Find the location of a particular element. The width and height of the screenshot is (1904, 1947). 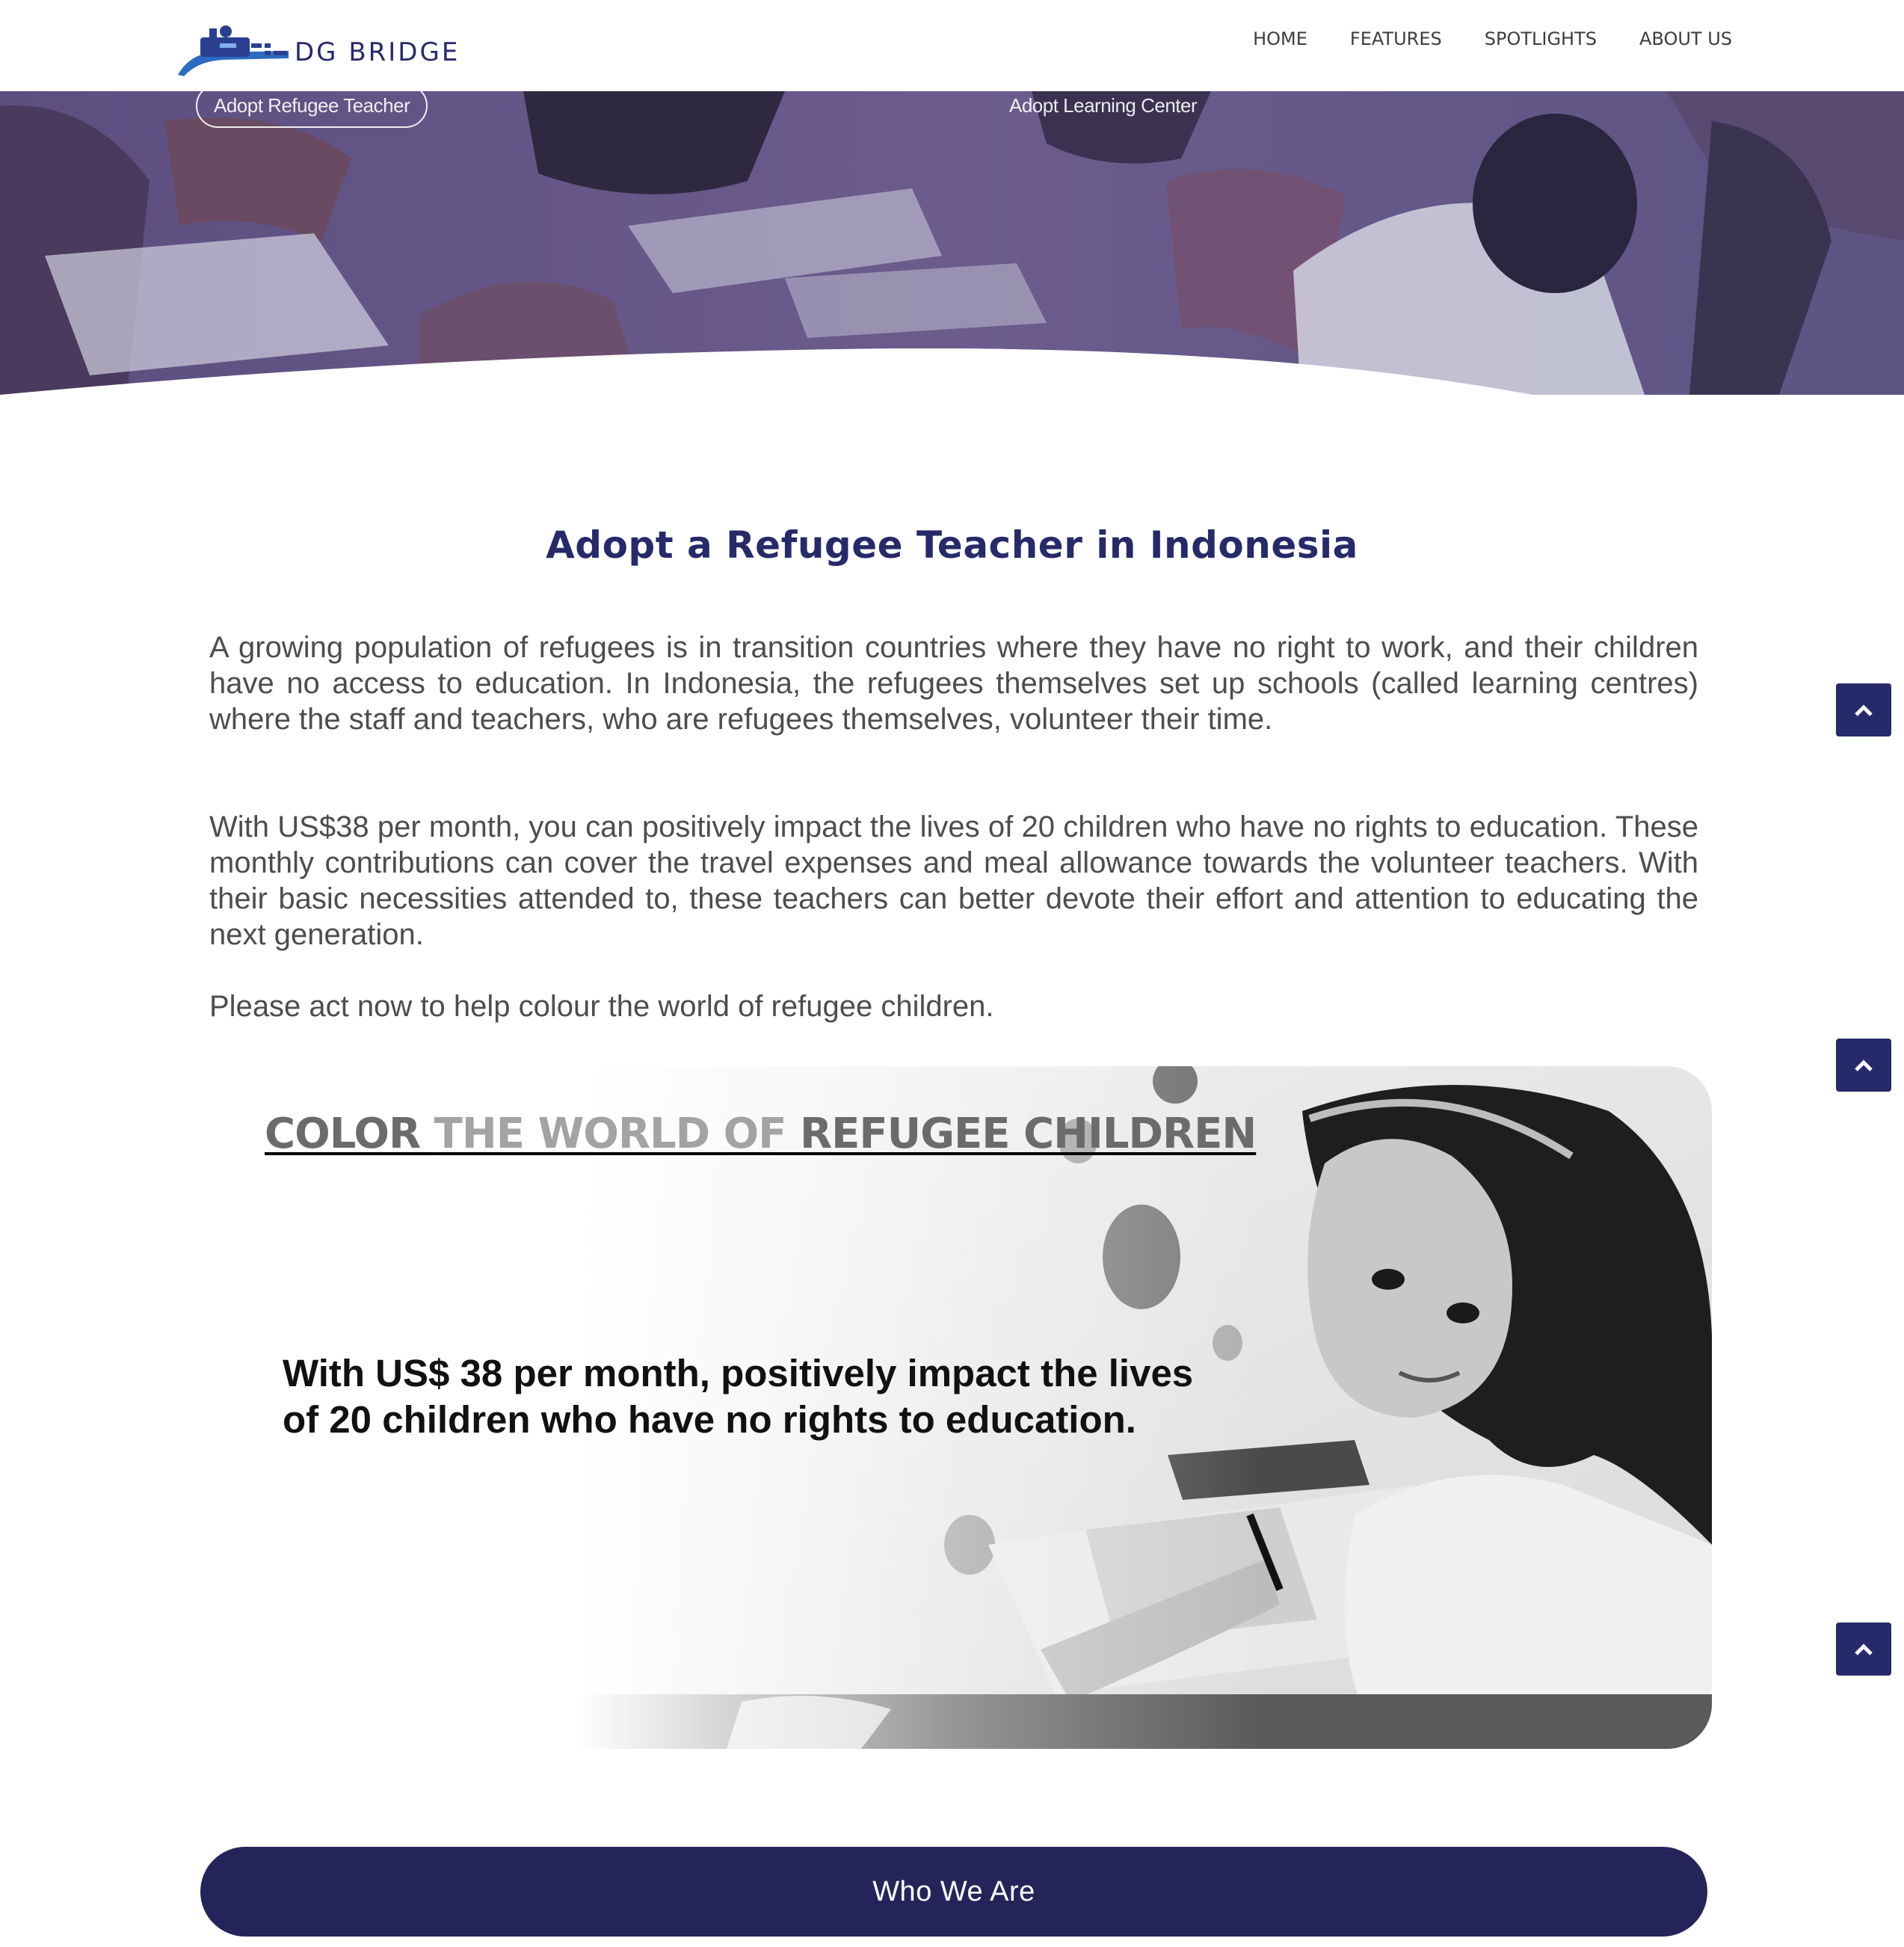

adopt-refugee-teacher-tab: Adopt Refugee Teacher is located at coordinates (312, 109).